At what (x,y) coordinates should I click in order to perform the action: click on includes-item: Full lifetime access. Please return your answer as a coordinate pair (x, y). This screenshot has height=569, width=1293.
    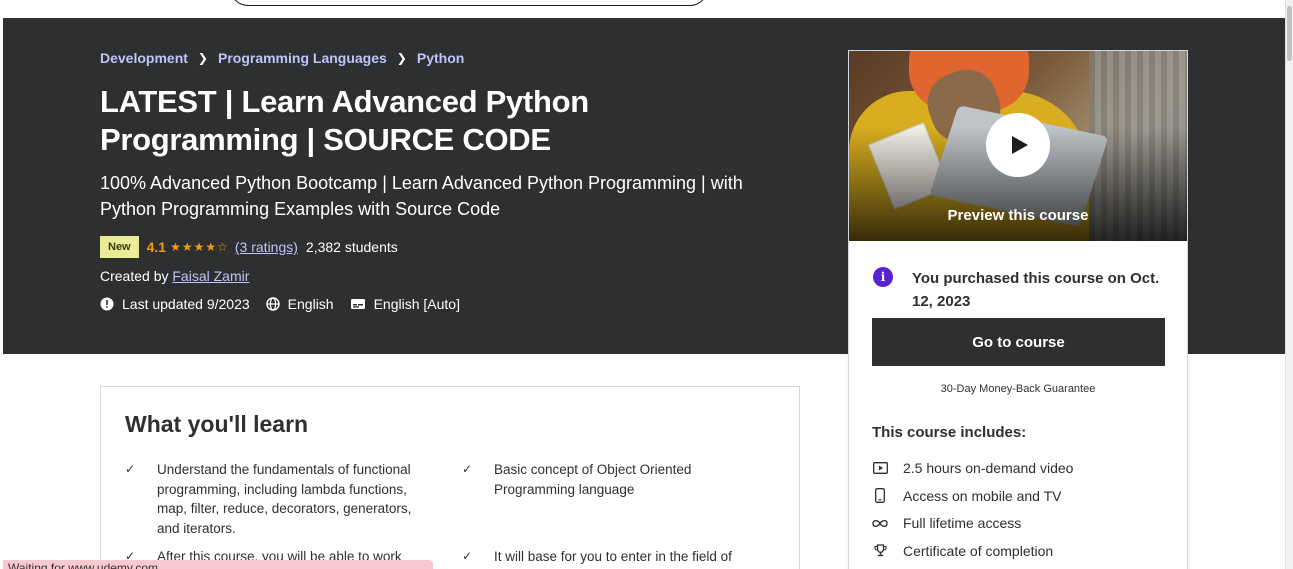
    Looking at the image, I should click on (972, 523).